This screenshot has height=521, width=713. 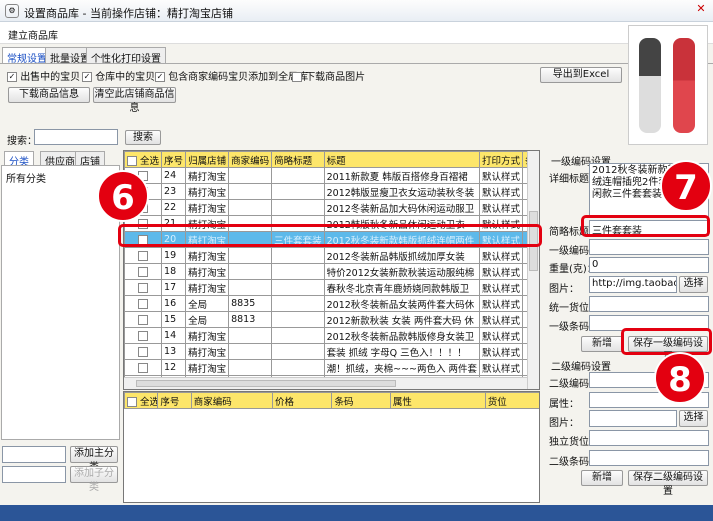 I want to click on option-download-images: 下载商品图片, so click(x=328, y=75).